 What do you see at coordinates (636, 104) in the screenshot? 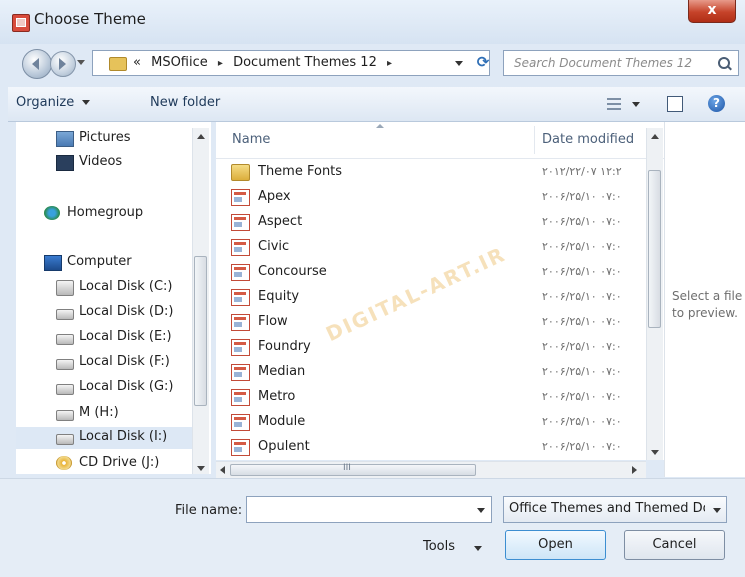
I see `view-options-dropdown-icon` at bounding box center [636, 104].